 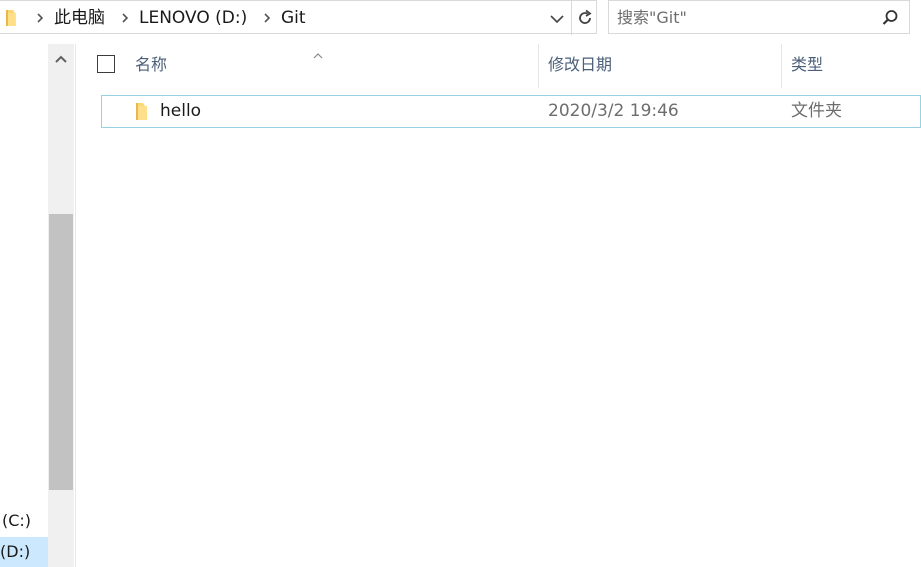 What do you see at coordinates (890, 20) in the screenshot?
I see `search-icon` at bounding box center [890, 20].